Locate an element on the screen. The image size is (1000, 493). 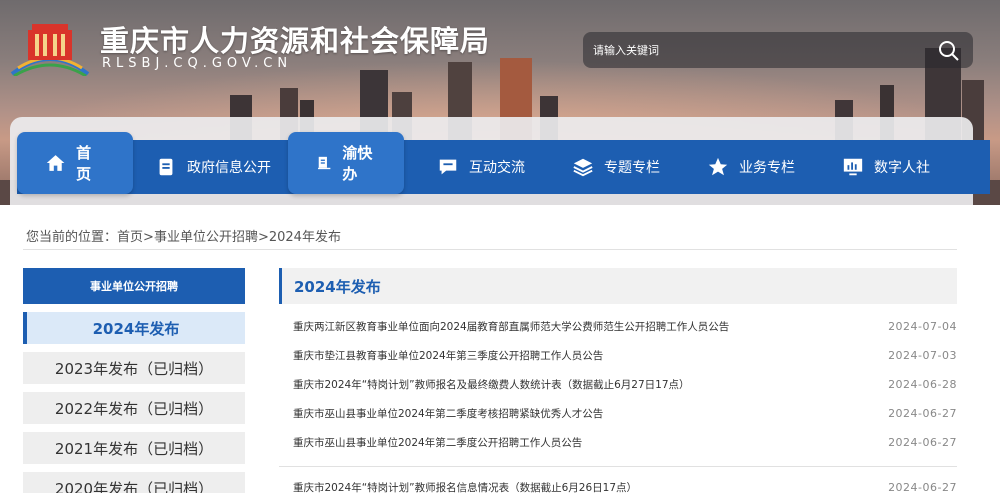
list-item-date: 2024-07-04 is located at coordinates (922, 326).